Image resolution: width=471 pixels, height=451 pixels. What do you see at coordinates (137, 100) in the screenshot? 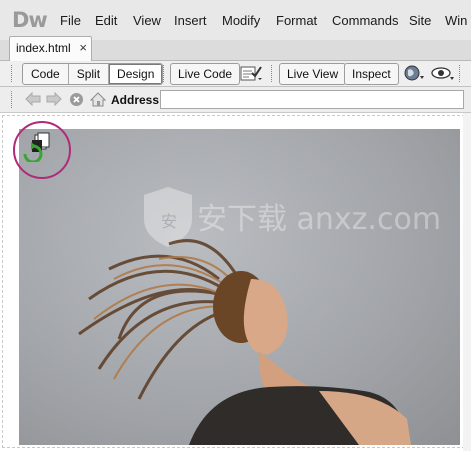
I see `address-label: Address:` at bounding box center [137, 100].